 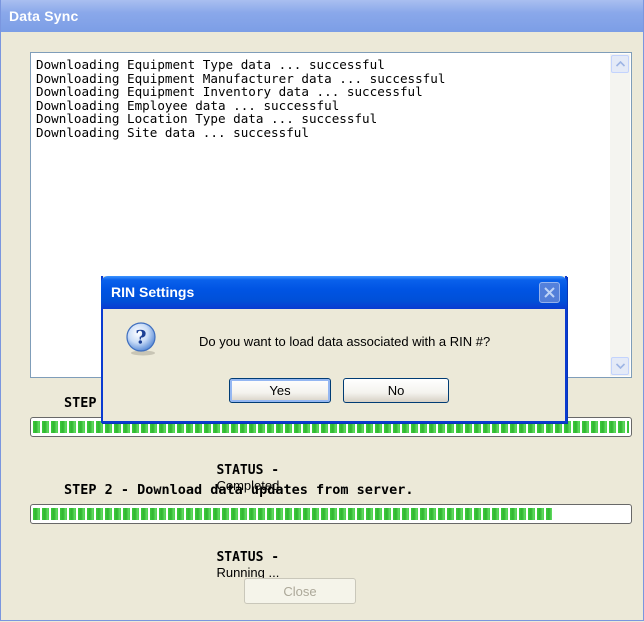 What do you see at coordinates (248, 557) in the screenshot?
I see `step2-status-key: STATUS -` at bounding box center [248, 557].